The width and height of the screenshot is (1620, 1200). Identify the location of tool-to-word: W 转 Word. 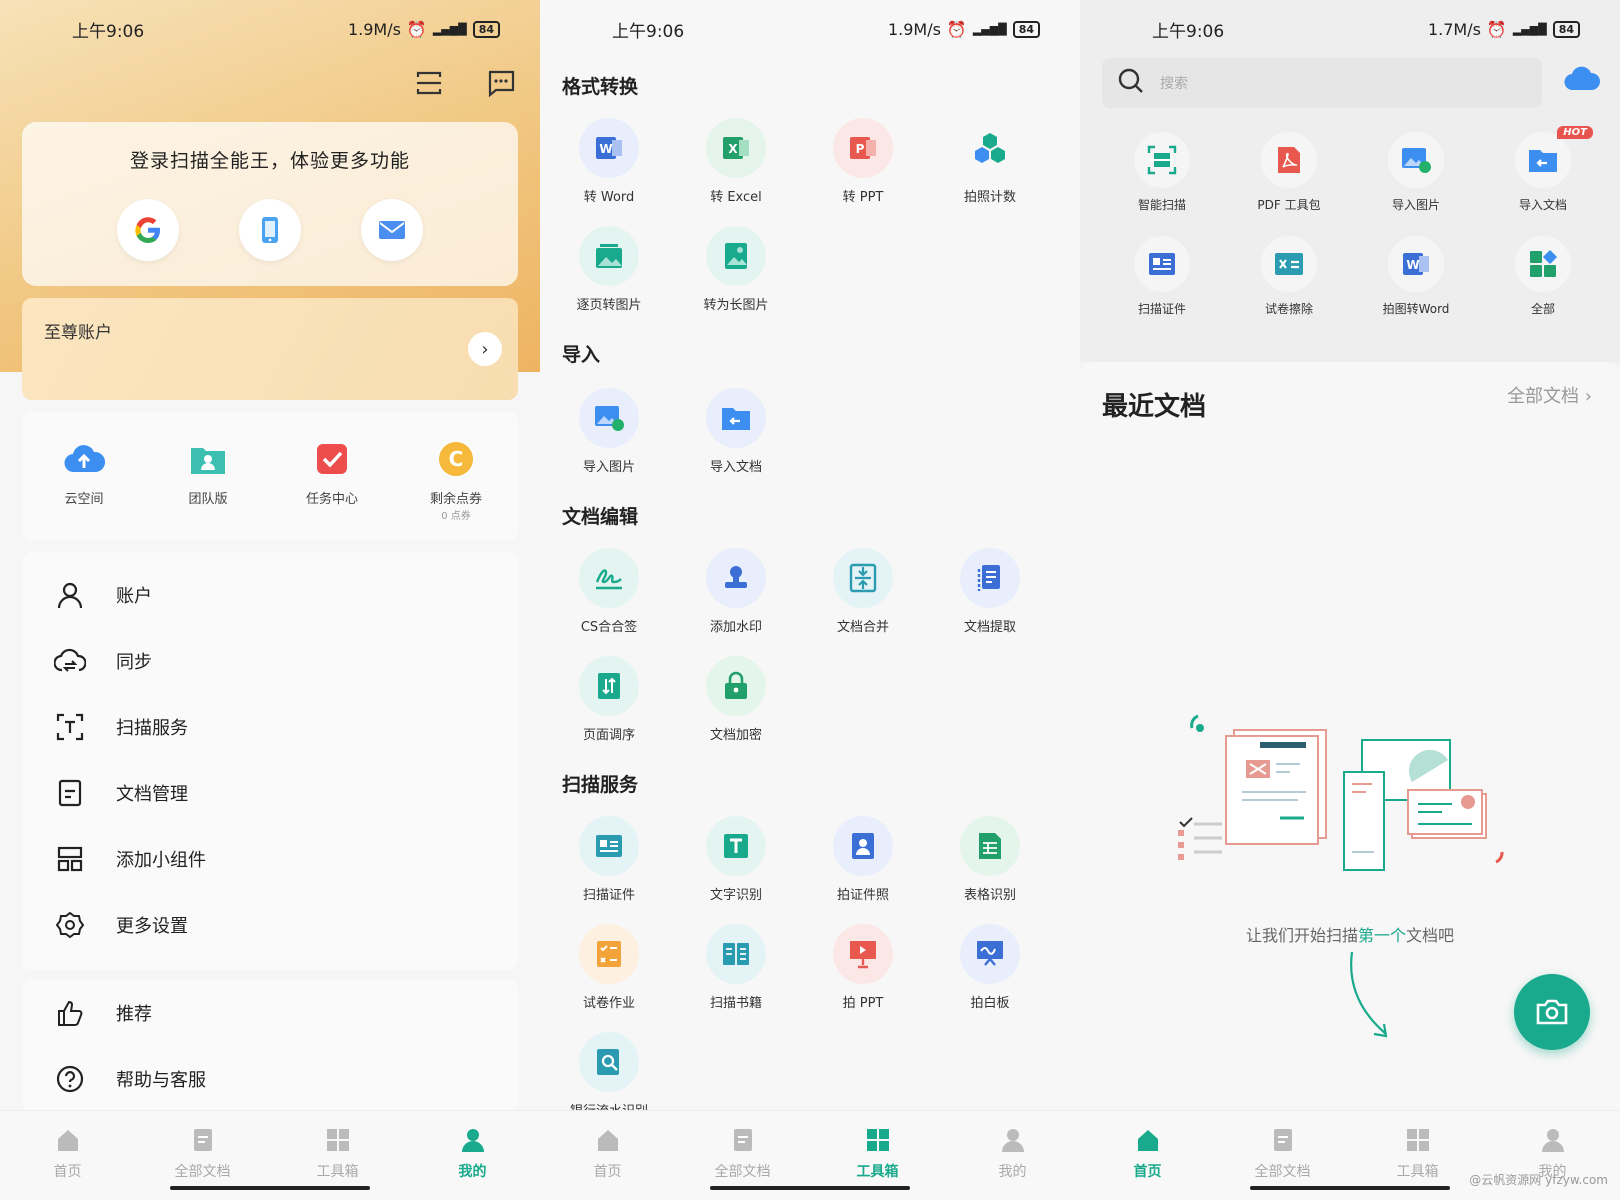
(609, 161).